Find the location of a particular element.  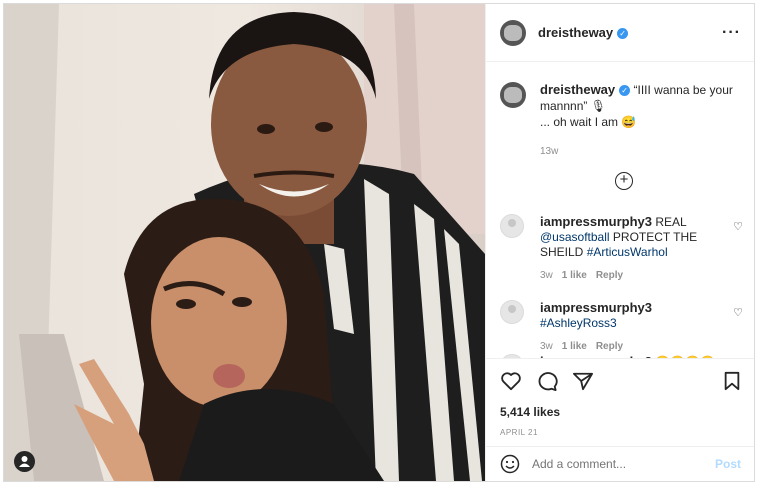

comment-icon is located at coordinates (547, 381).